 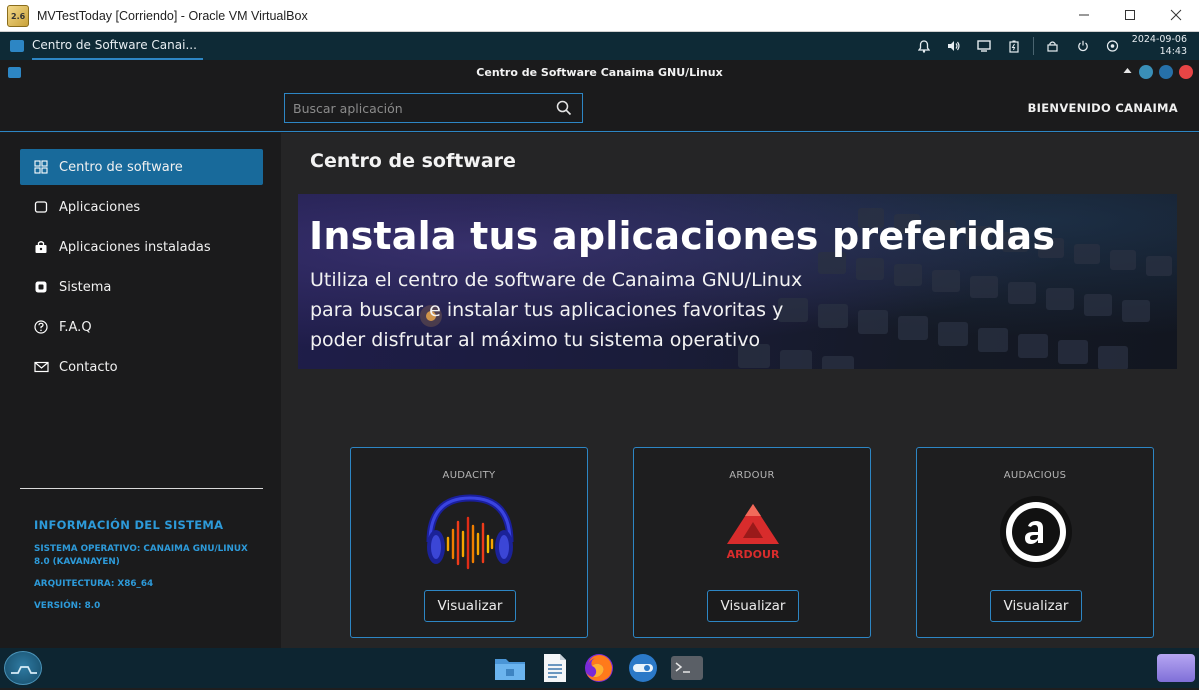 What do you see at coordinates (418, 108) in the screenshot?
I see `search-input` at bounding box center [418, 108].